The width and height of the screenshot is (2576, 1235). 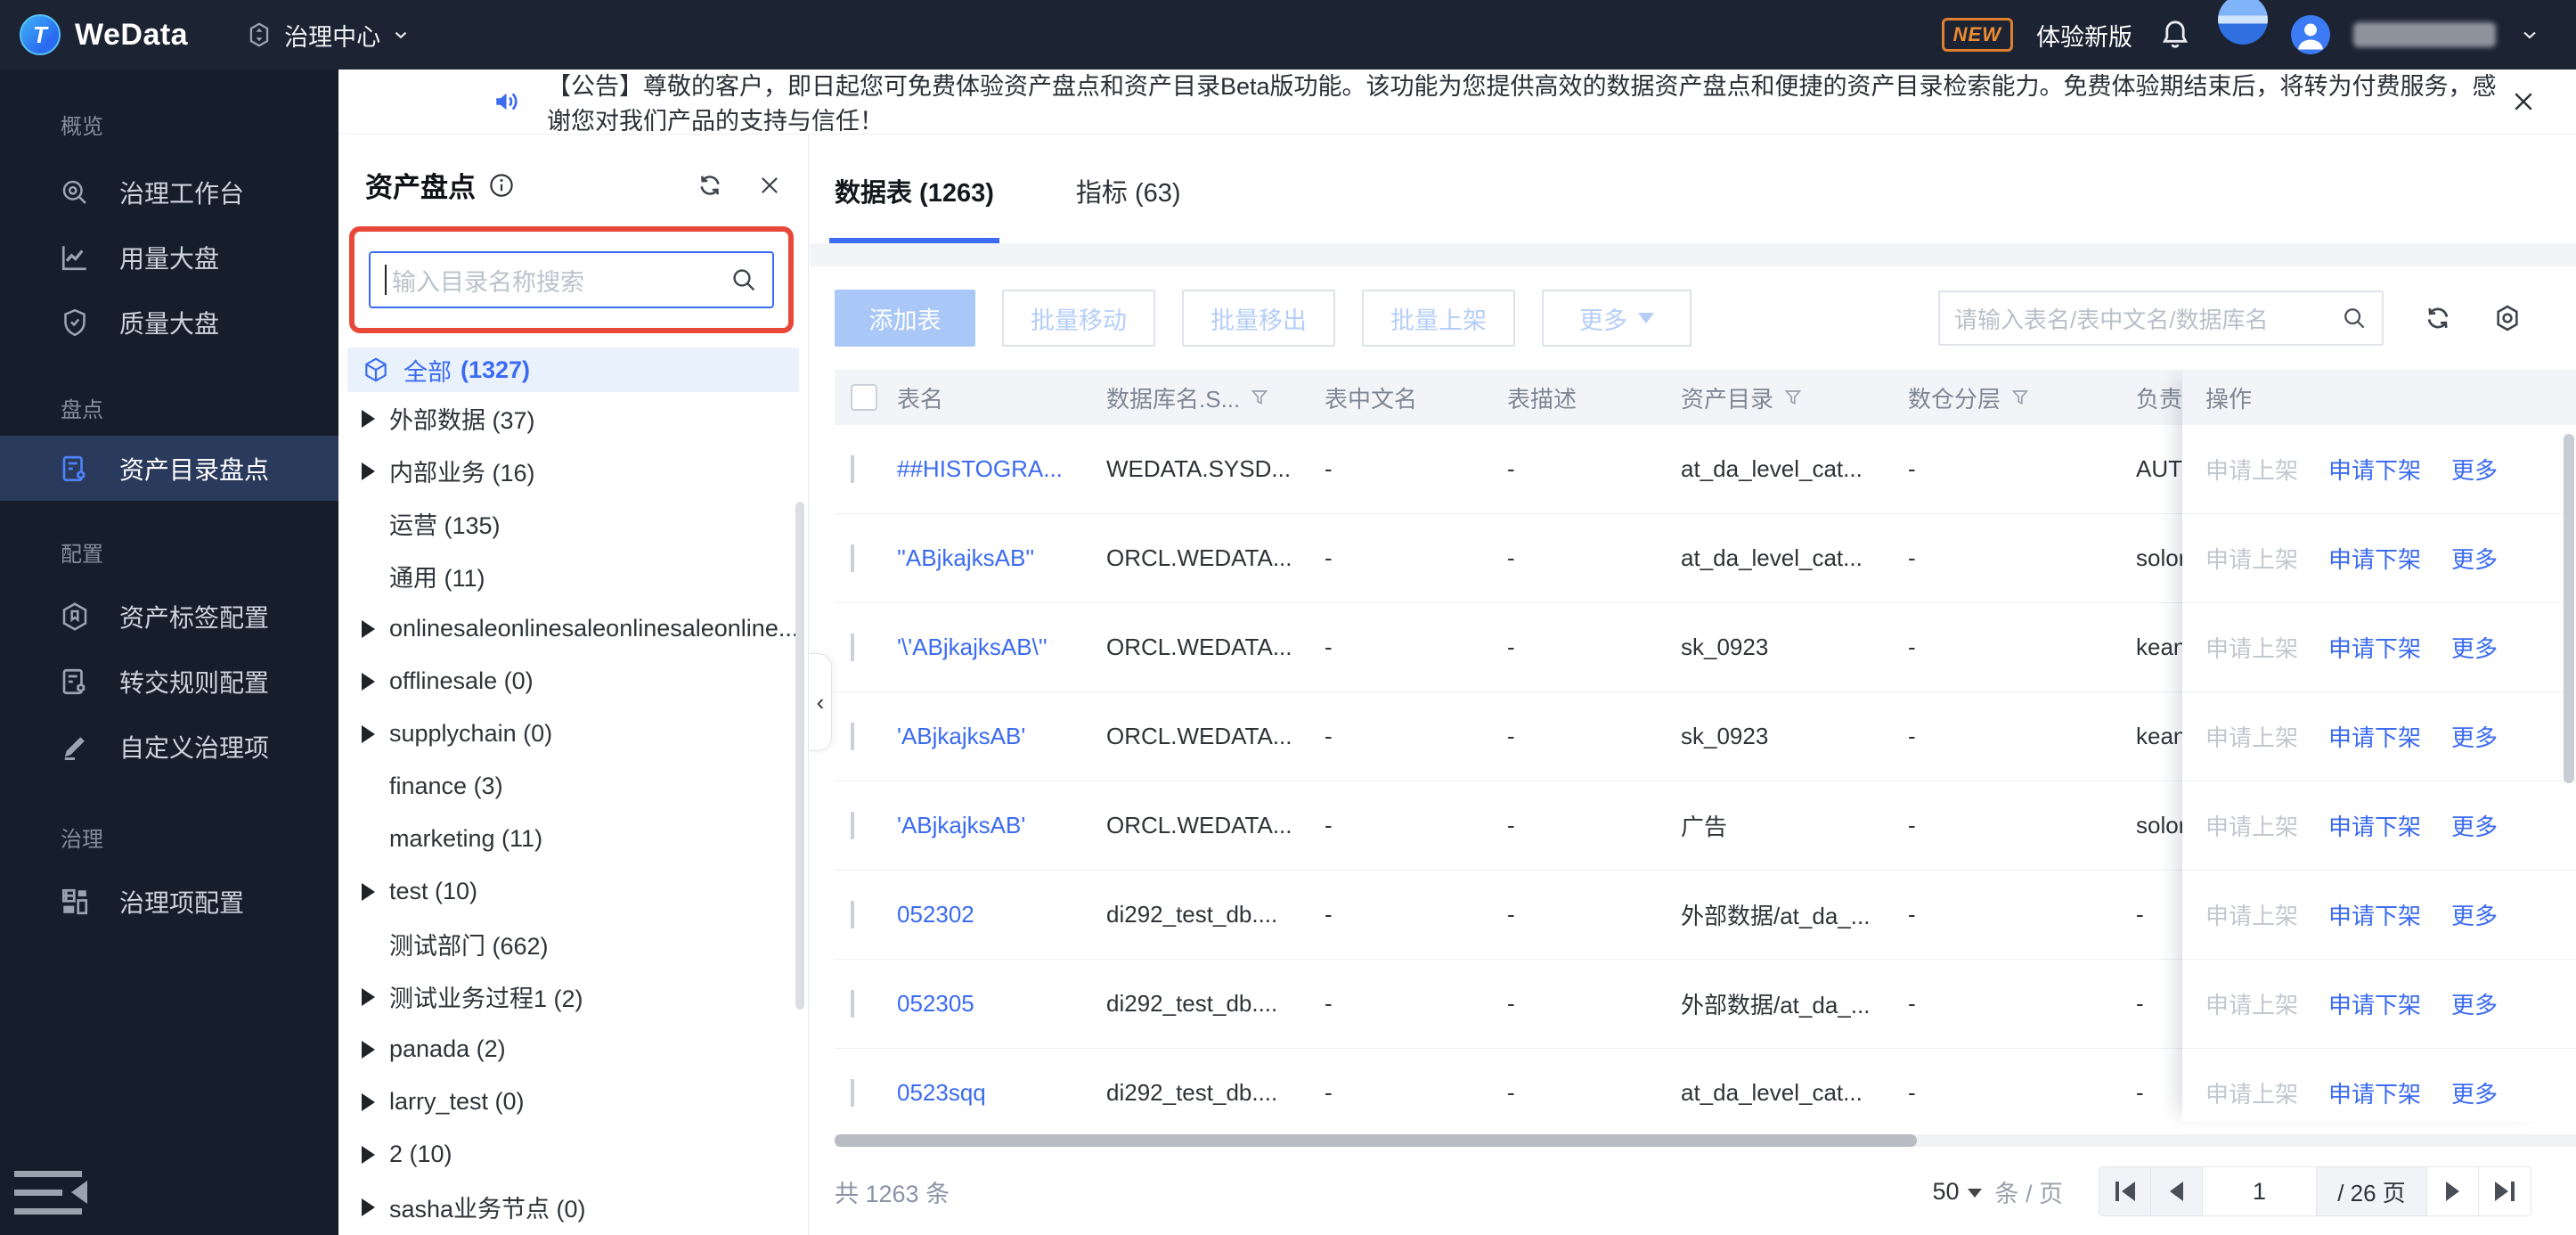 What do you see at coordinates (573, 523) in the screenshot?
I see `tree-node: 运营 (135)` at bounding box center [573, 523].